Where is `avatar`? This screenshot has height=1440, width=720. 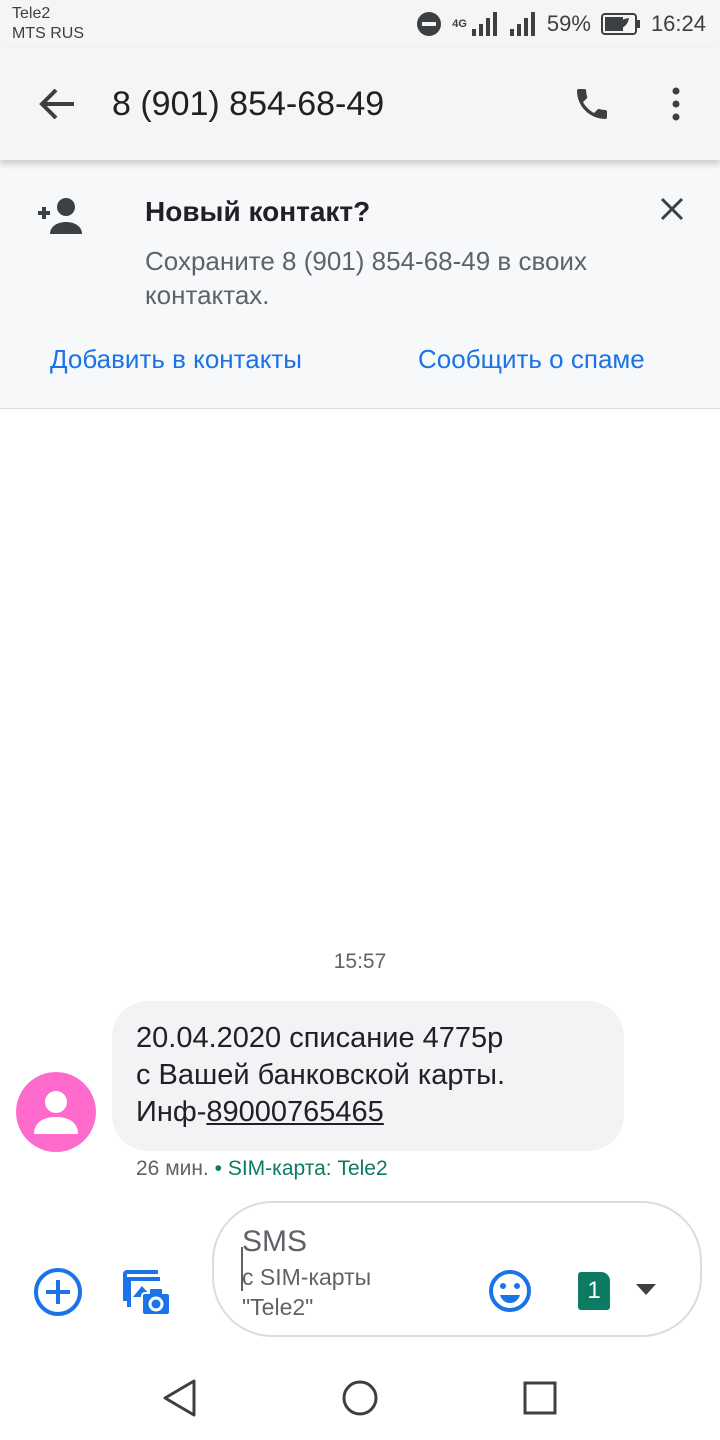
avatar is located at coordinates (56, 1112).